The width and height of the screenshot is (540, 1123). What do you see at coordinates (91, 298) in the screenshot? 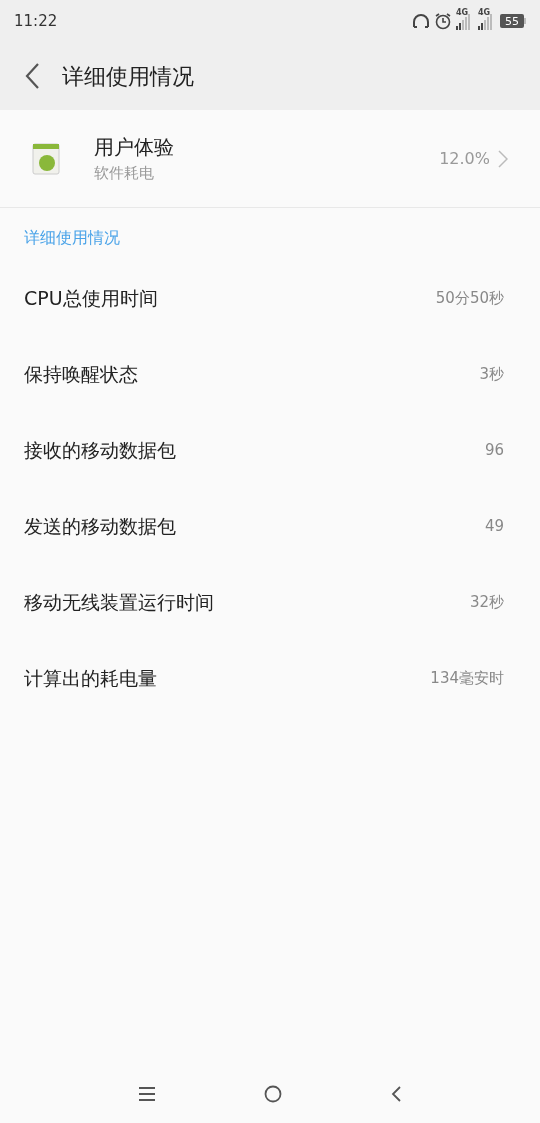
I see `row-label: CPU总使用时间` at bounding box center [91, 298].